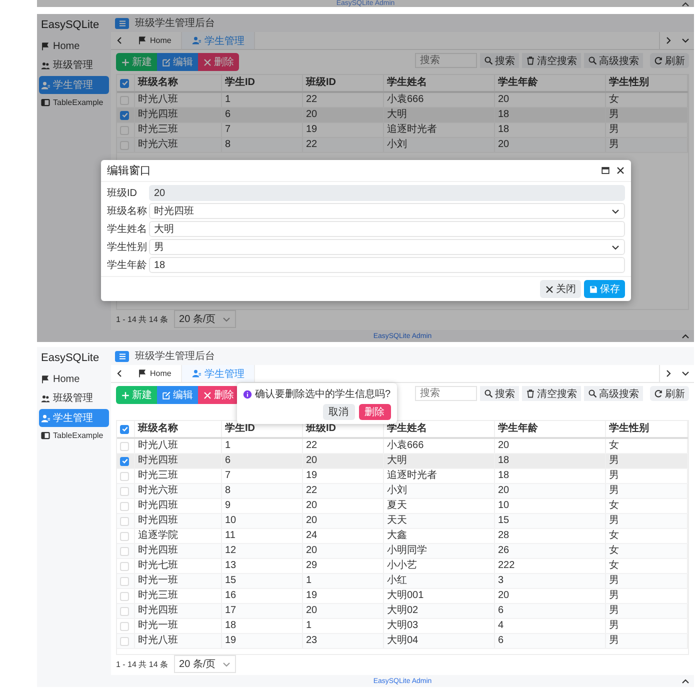 The height and width of the screenshot is (690, 700). I want to click on table-cell: 大明02, so click(402, 610).